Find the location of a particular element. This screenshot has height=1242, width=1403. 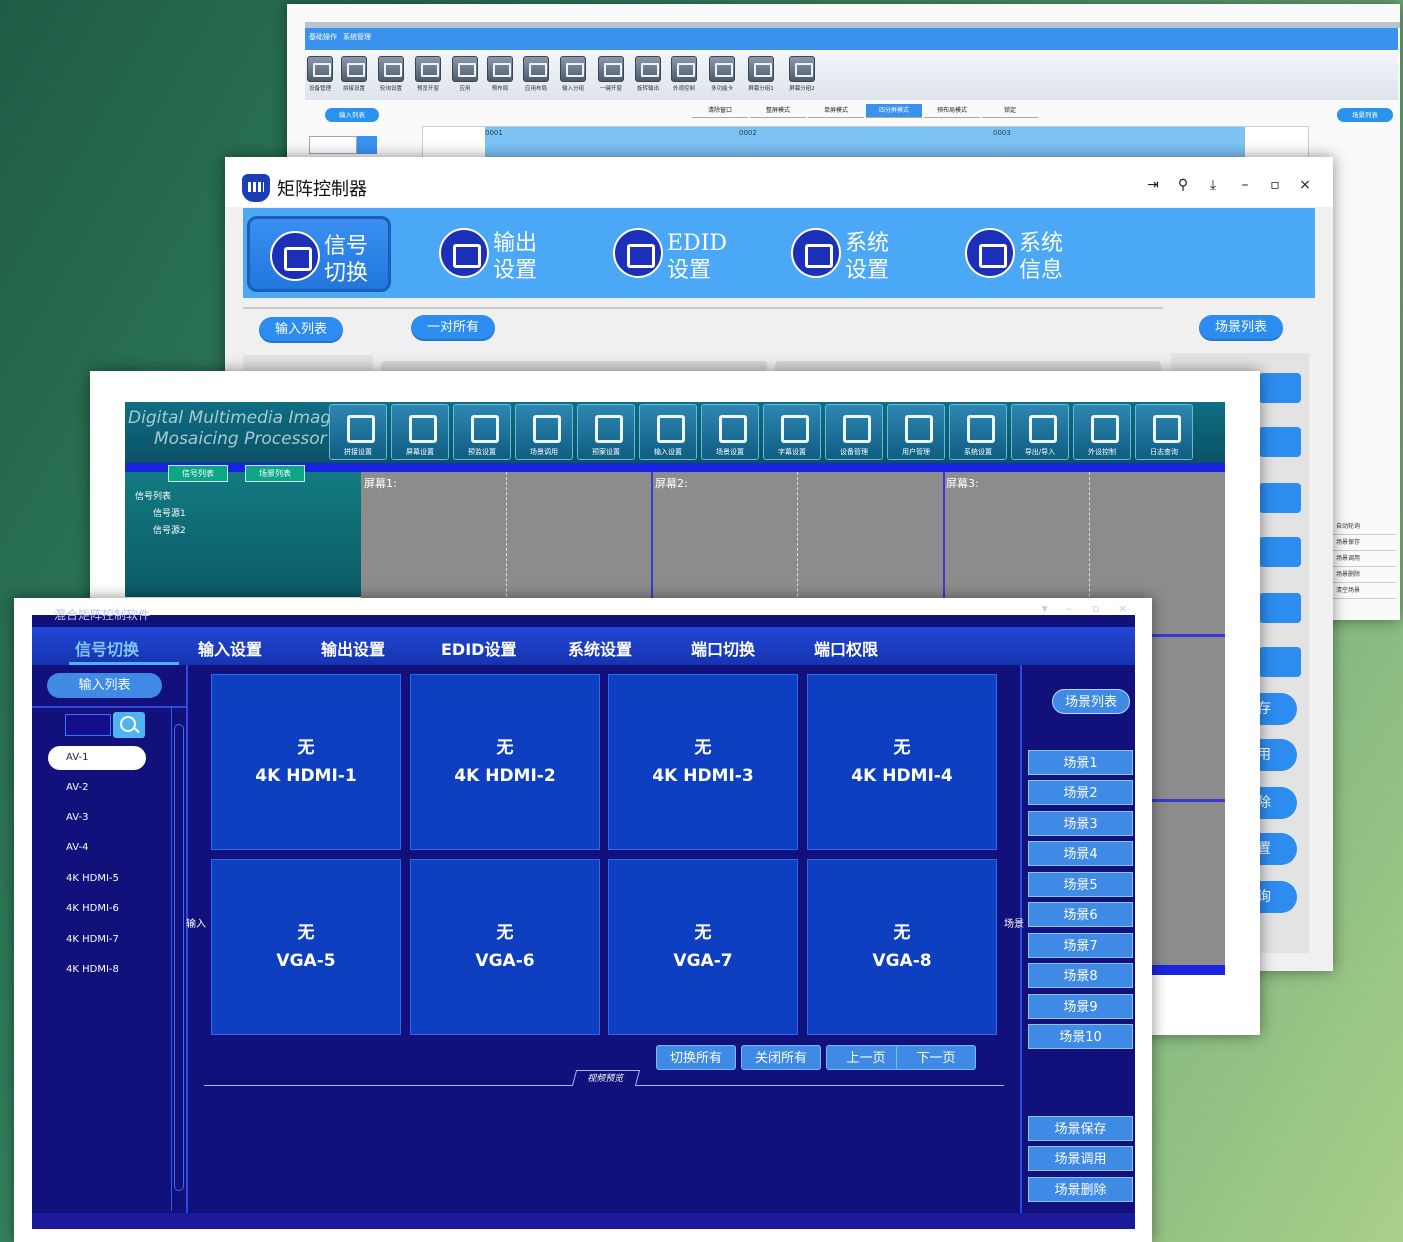

tool-poll: 轮询设置 is located at coordinates (391, 74).